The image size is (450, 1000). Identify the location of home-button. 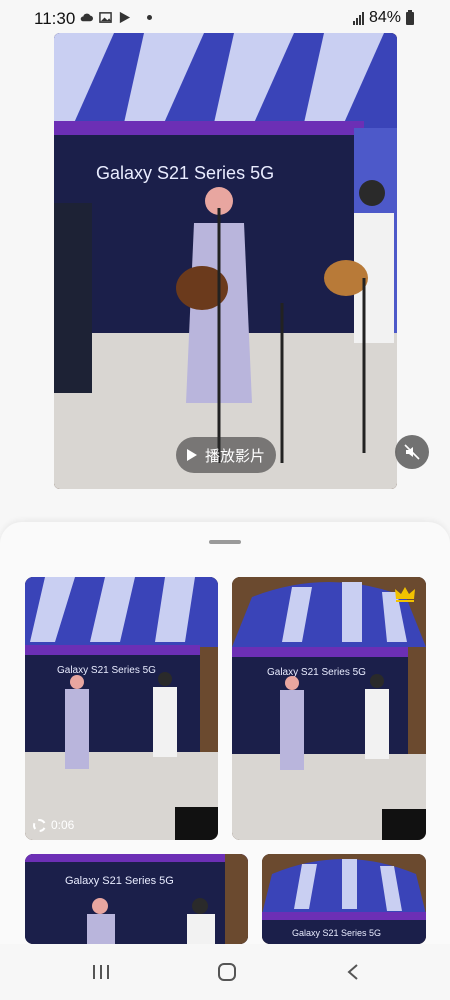
(227, 972).